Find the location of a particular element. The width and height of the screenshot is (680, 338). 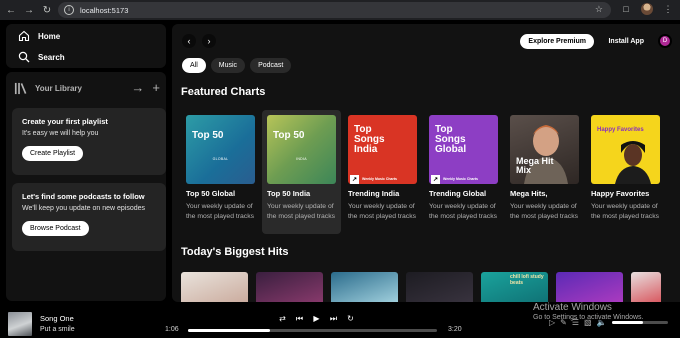

podcast-card-text: We'll keep you update on new episodes is located at coordinates (84, 208).